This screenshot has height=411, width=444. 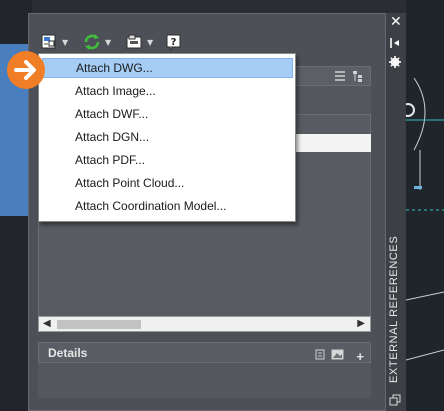 I want to click on palette-corner-icon, so click(x=395, y=402).